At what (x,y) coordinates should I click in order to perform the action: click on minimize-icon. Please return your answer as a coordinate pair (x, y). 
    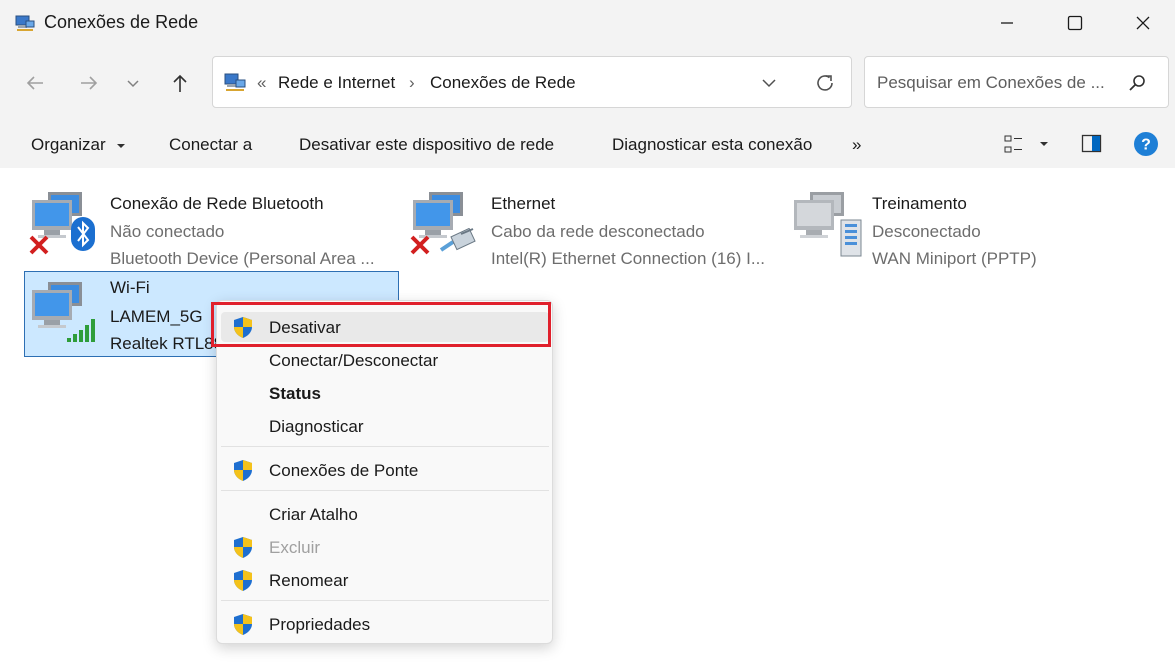
    Looking at the image, I should click on (1007, 23).